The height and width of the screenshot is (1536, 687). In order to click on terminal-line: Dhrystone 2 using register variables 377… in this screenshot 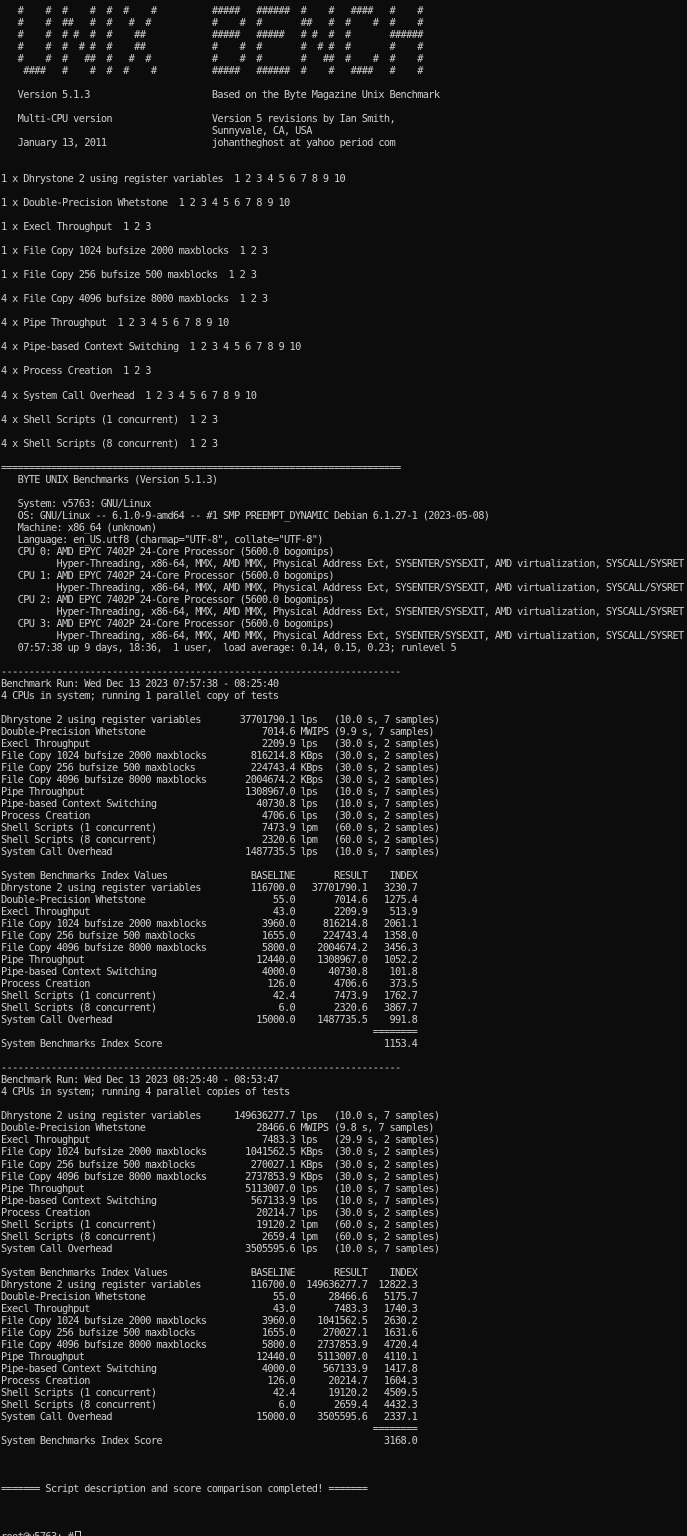, I will do `click(220, 719)`.